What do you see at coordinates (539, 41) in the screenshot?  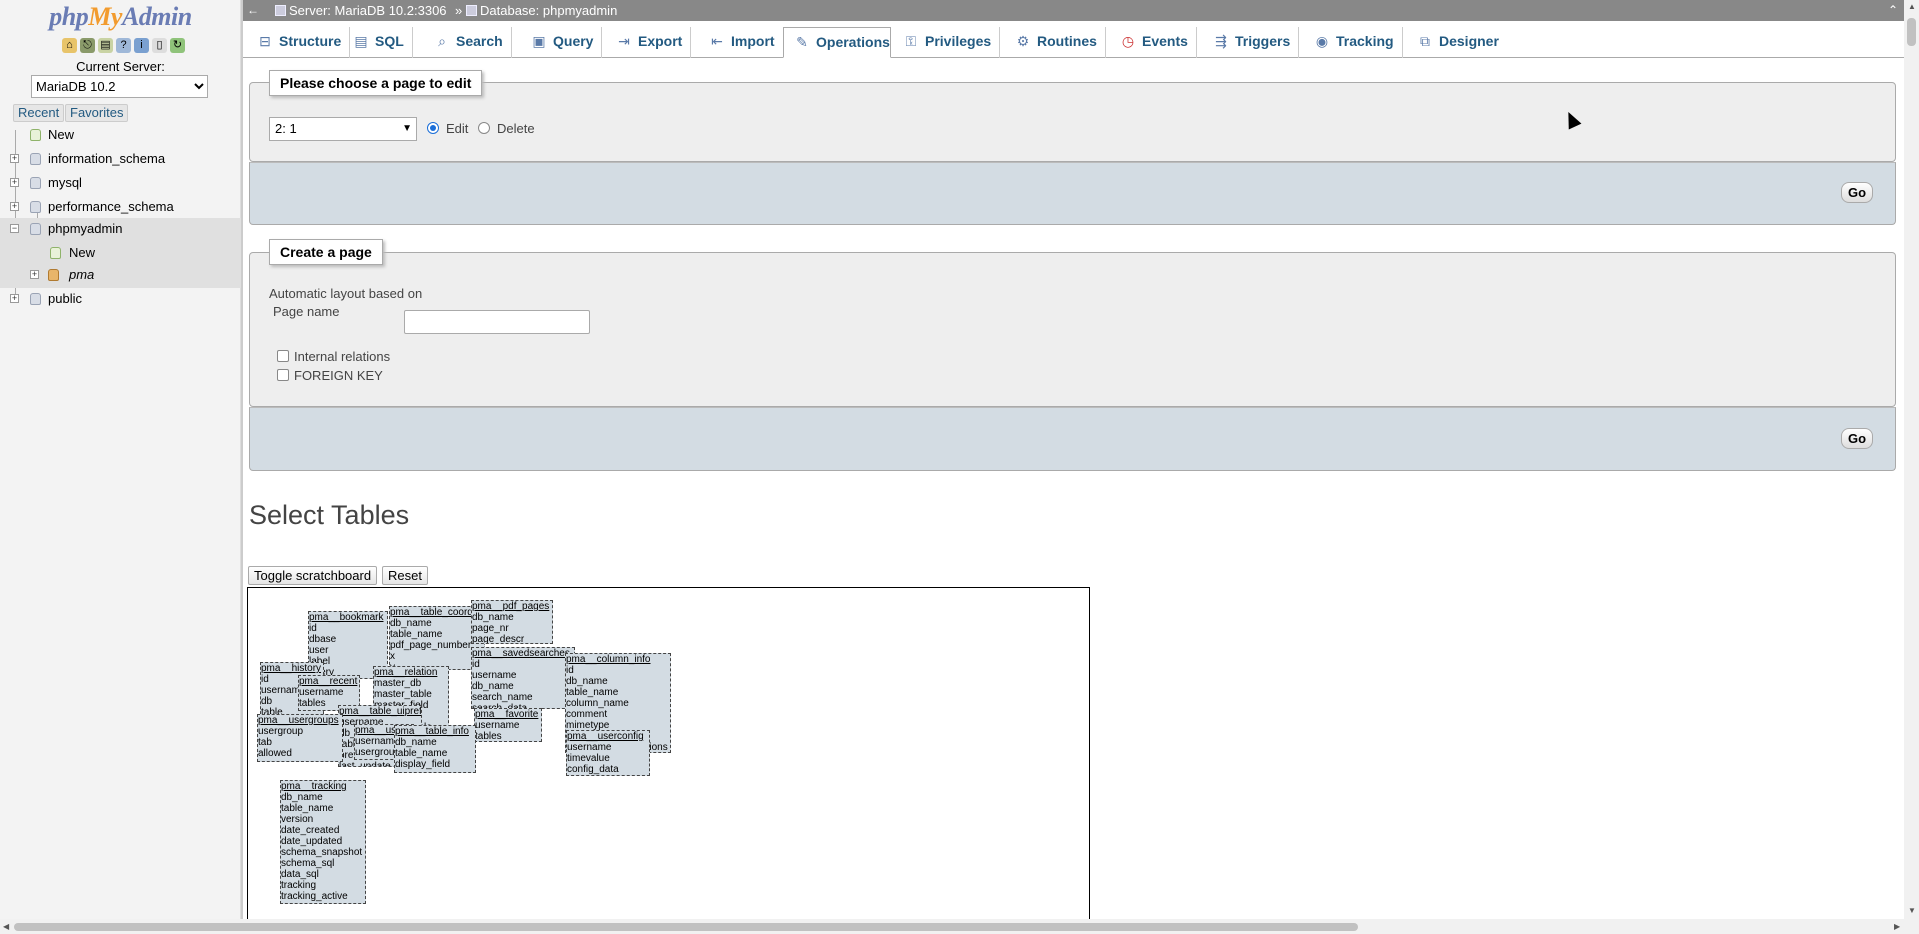 I see `query-icon: ▣` at bounding box center [539, 41].